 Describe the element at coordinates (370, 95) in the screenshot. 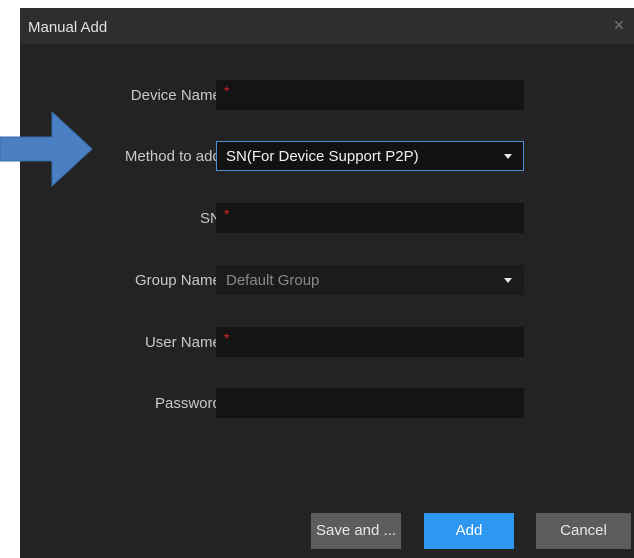

I see `device-name-input: *` at that location.